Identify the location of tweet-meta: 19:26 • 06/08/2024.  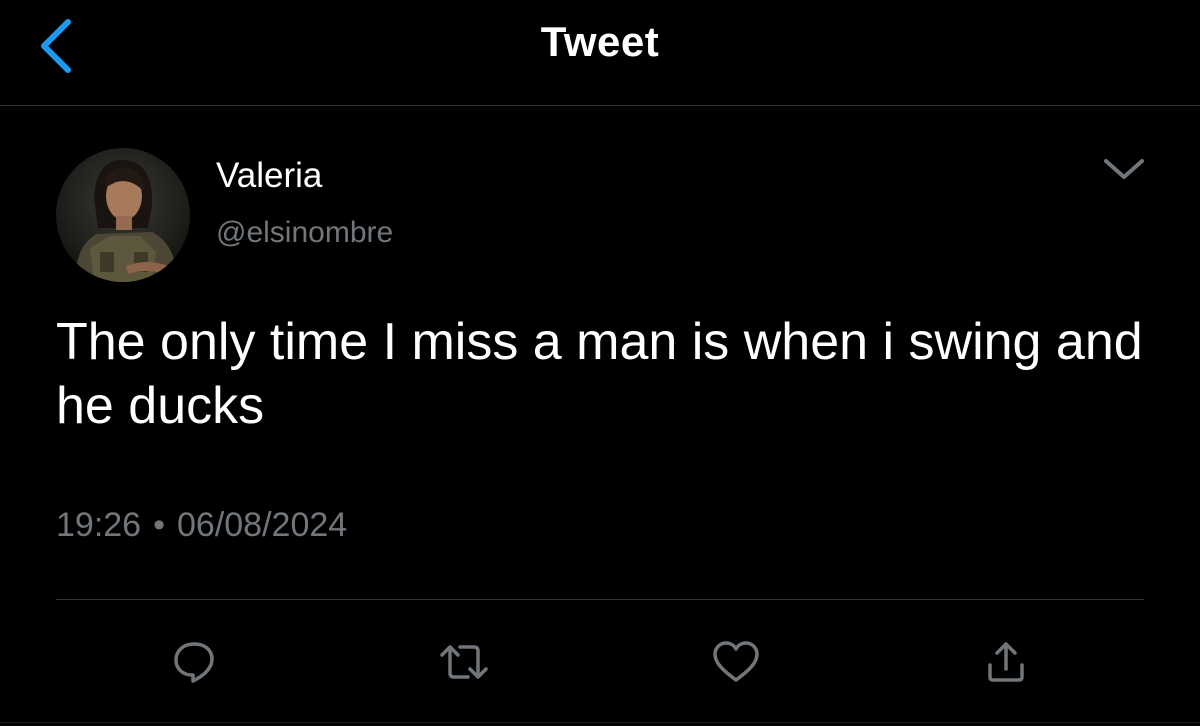
(201, 525).